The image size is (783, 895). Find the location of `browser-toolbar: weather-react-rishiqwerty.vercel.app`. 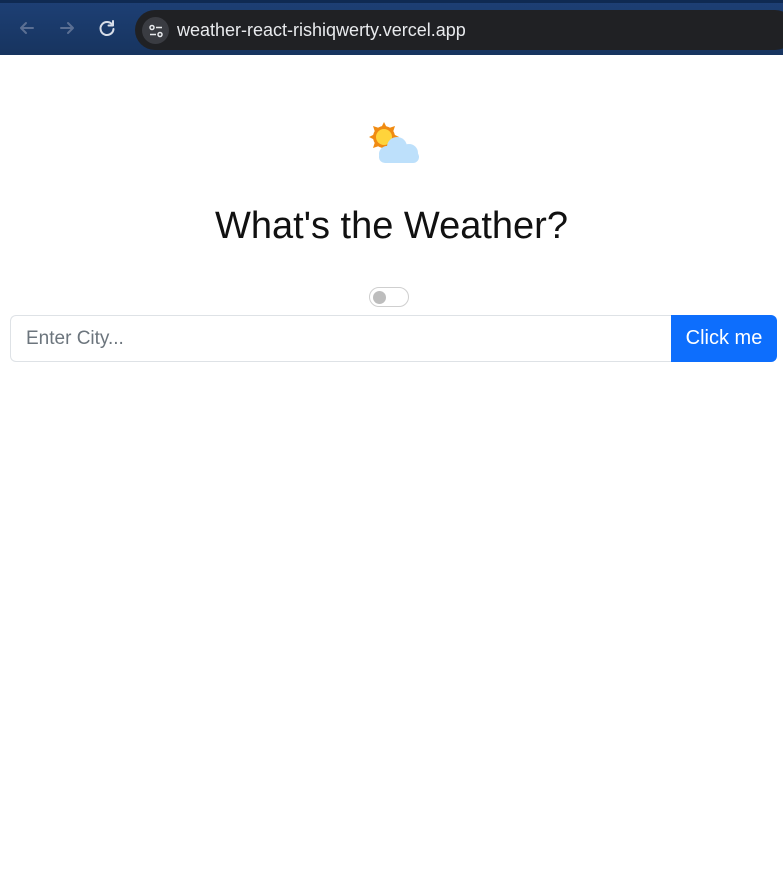

browser-toolbar: weather-react-rishiqwerty.vercel.app is located at coordinates (391, 27).